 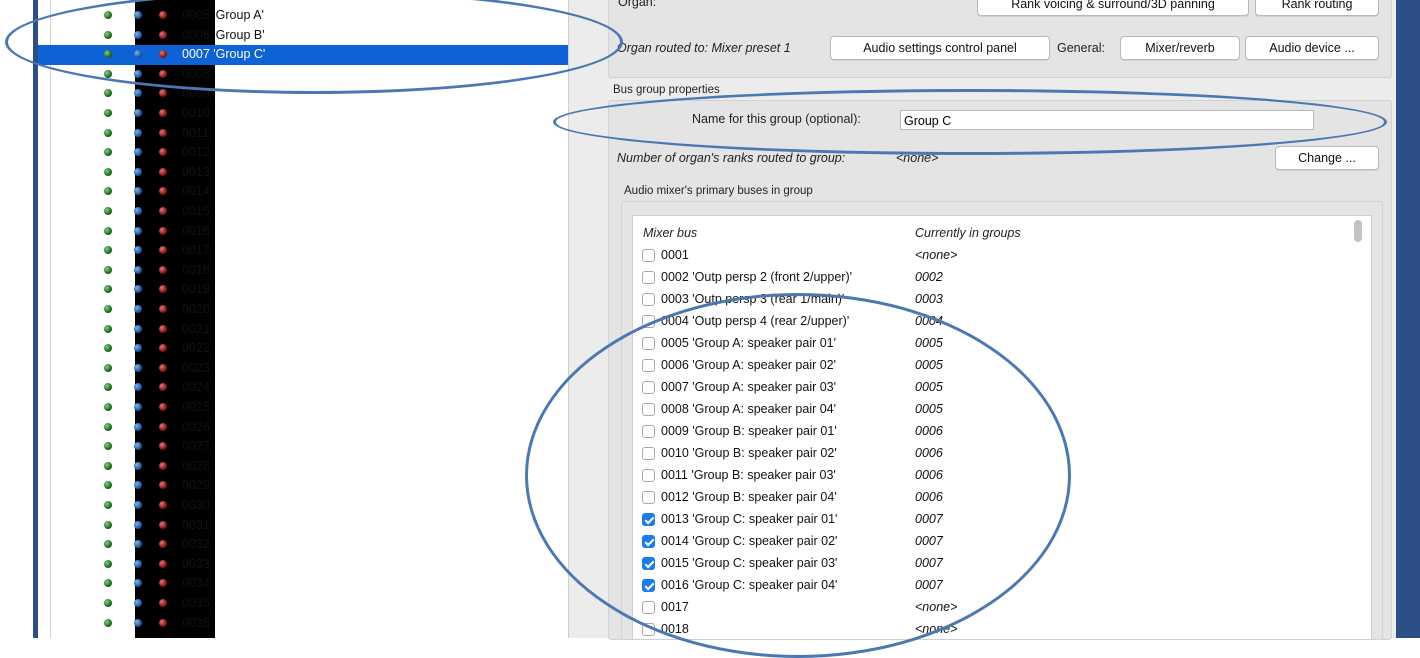 I want to click on bus-row: 0018 <none>, so click(x=991, y=629).